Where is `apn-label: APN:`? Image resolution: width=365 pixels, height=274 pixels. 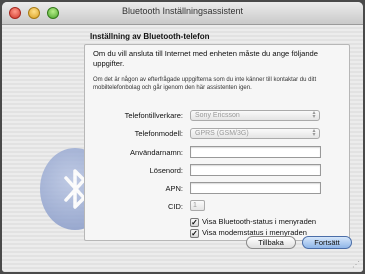 apn-label: APN: is located at coordinates (174, 188).